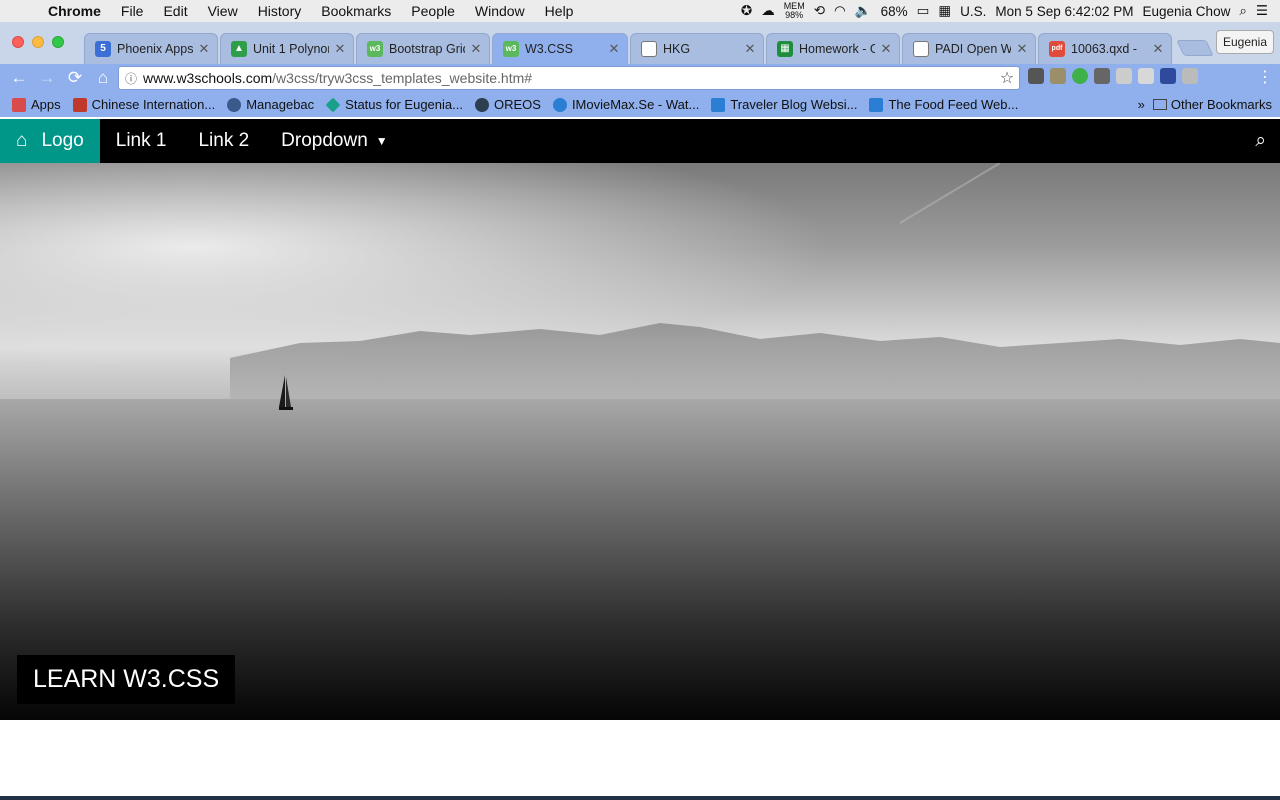 This screenshot has height=800, width=1280. What do you see at coordinates (649, 49) in the screenshot?
I see `document-icon` at bounding box center [649, 49].